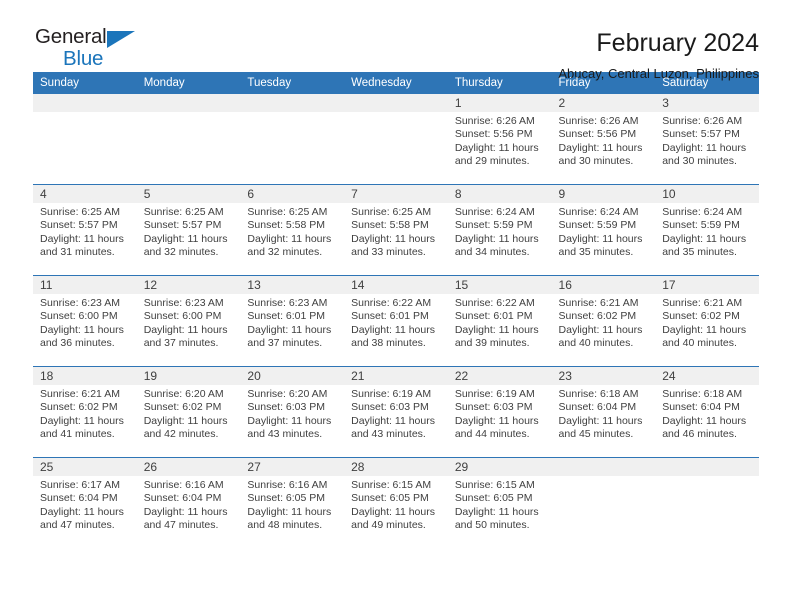 The width and height of the screenshot is (792, 612). What do you see at coordinates (396, 467) in the screenshot?
I see `day-number: 28` at bounding box center [396, 467].